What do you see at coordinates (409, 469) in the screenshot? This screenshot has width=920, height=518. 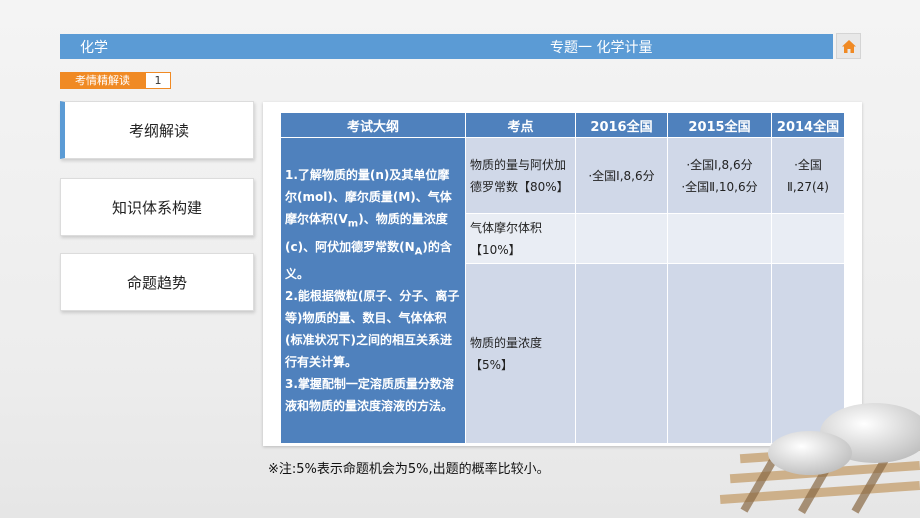 I see `footnote: ※注:5%表示命题机会为5%,出题的概率比较小。` at bounding box center [409, 469].